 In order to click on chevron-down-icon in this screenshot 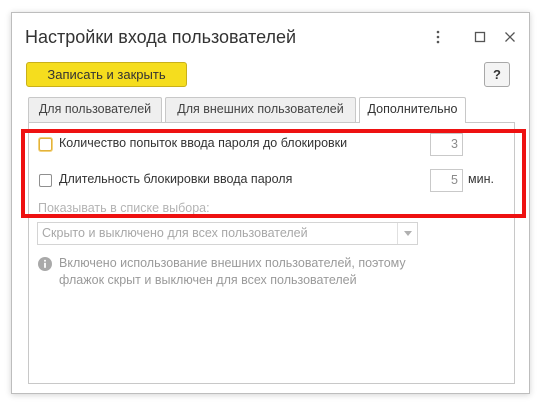, I will do `click(408, 233)`.